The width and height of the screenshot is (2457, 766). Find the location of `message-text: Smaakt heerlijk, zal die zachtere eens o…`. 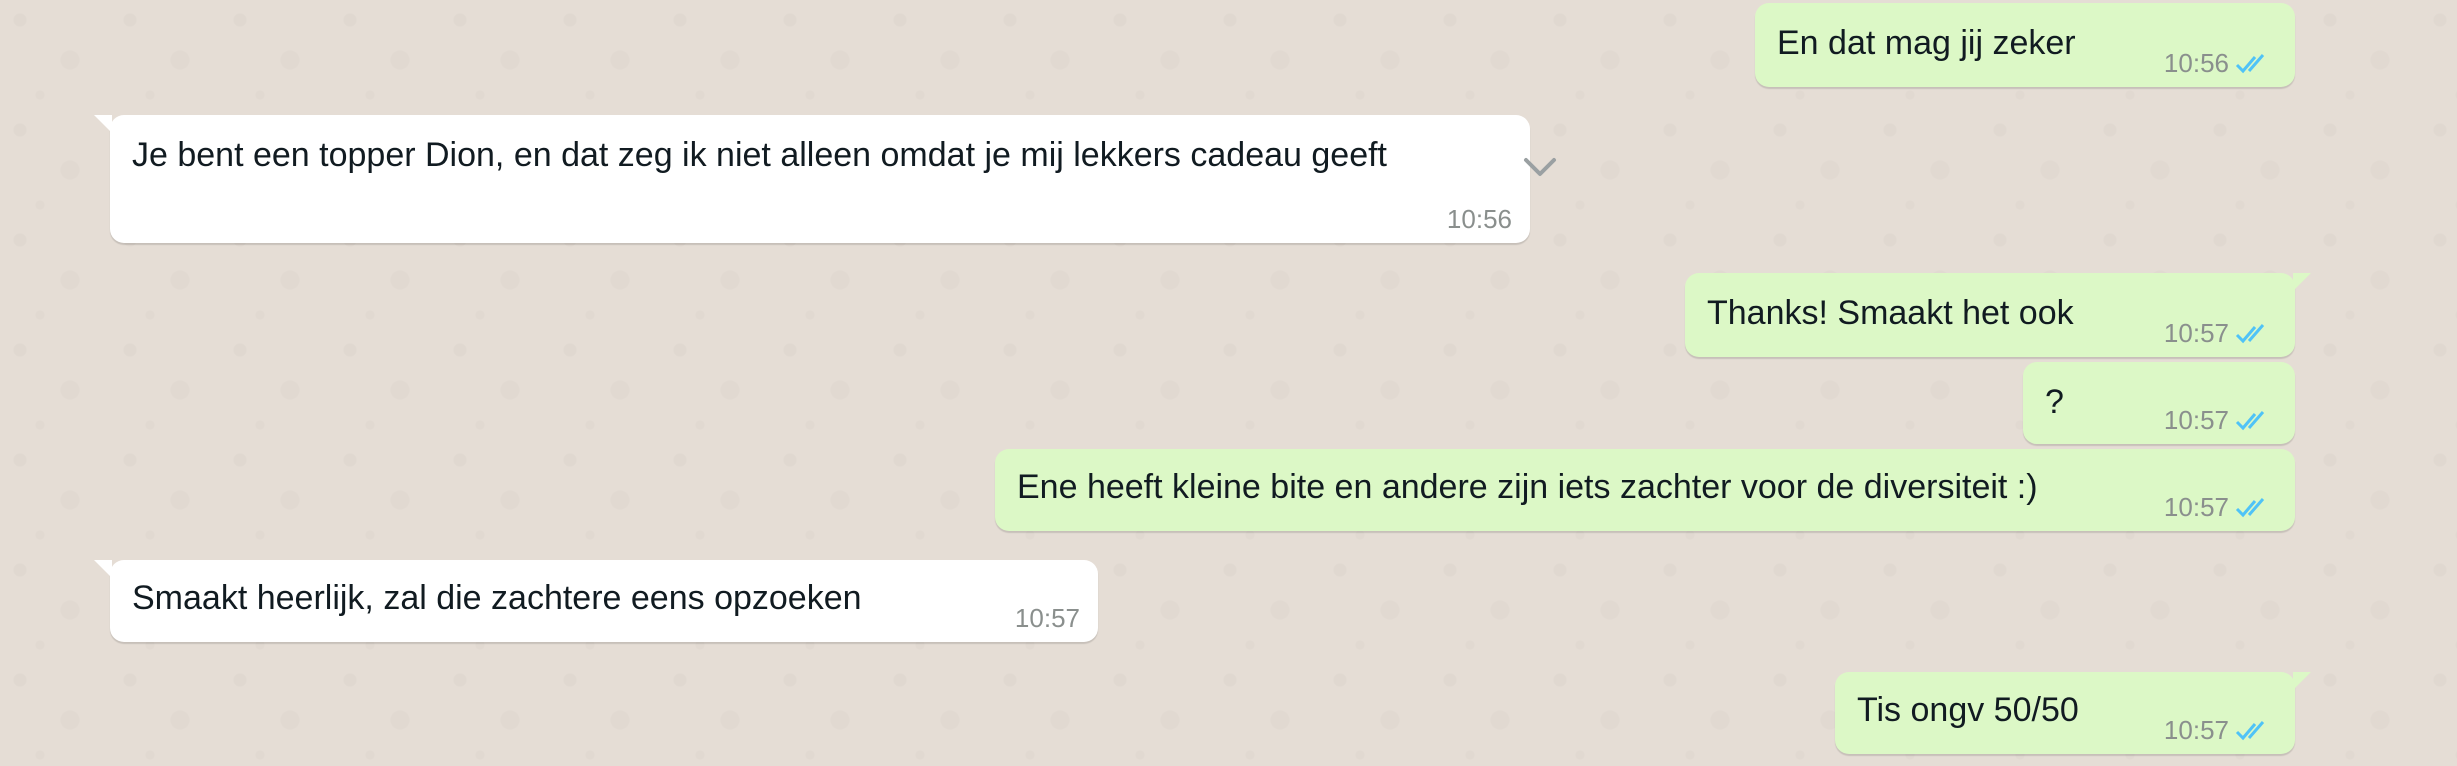

message-text: Smaakt heerlijk, zal die zachtere eens o… is located at coordinates (497, 598).